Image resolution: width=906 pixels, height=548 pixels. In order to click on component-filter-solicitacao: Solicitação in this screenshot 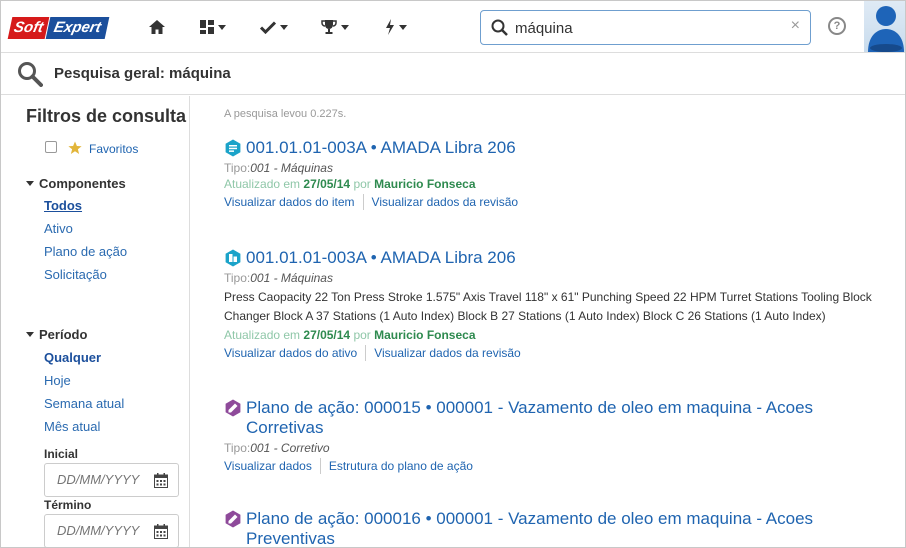, I will do `click(75, 274)`.